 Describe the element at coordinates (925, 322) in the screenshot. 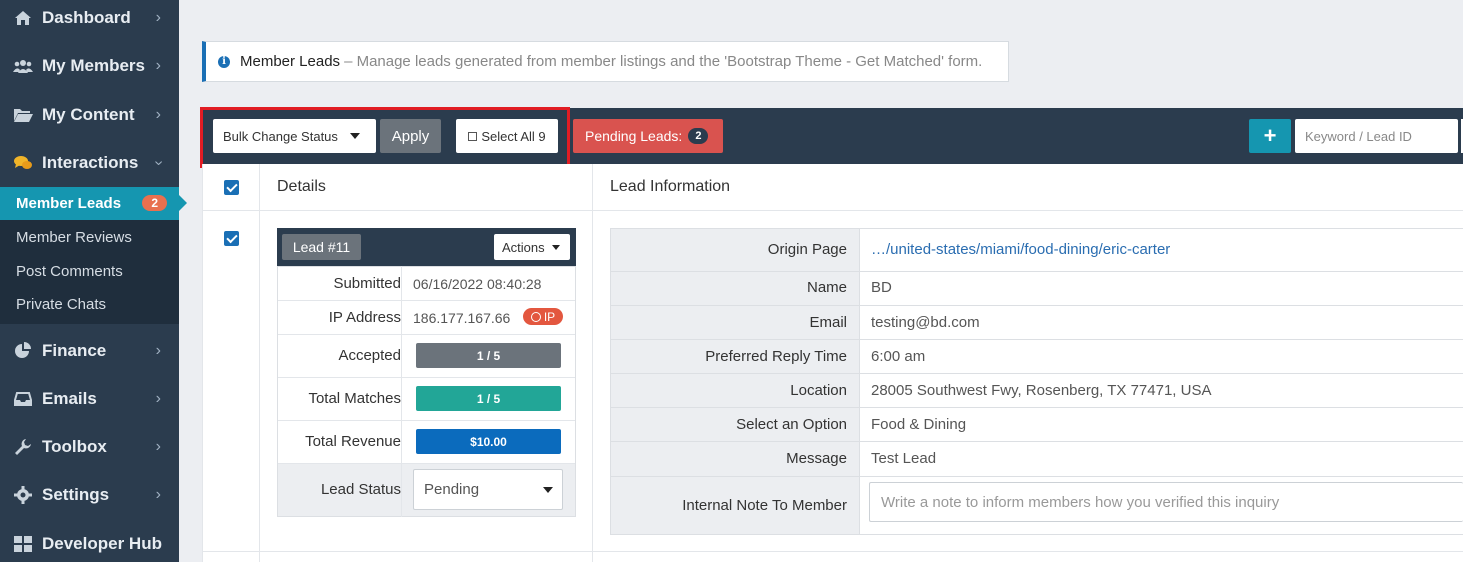

I see `email-value: testing@bd.com` at that location.